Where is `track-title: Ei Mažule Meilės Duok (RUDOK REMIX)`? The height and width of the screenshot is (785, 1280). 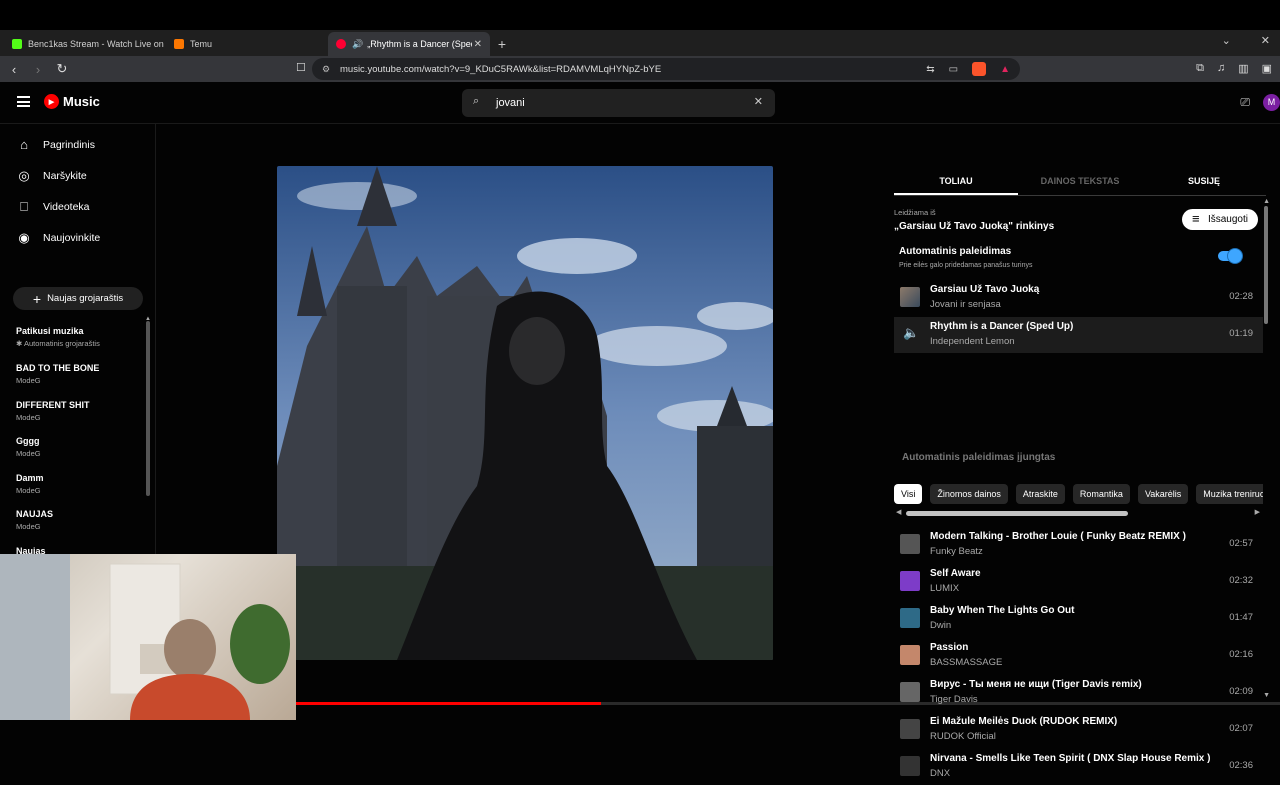
track-title: Ei Mažule Meilės Duok (RUDOK REMIX) is located at coordinates (1024, 721).